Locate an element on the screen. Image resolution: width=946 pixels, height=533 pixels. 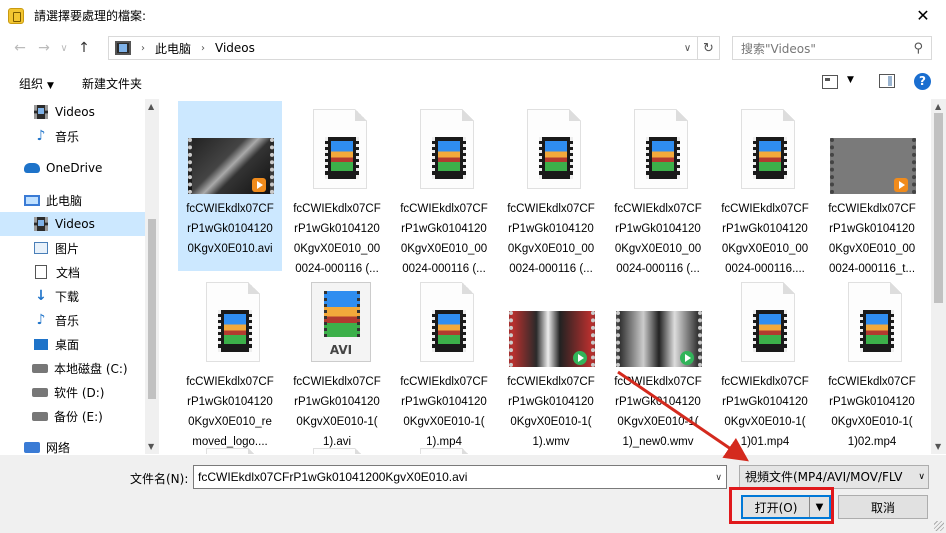
sidebar-item-label: 桌面 is located at coordinates (67, 344).